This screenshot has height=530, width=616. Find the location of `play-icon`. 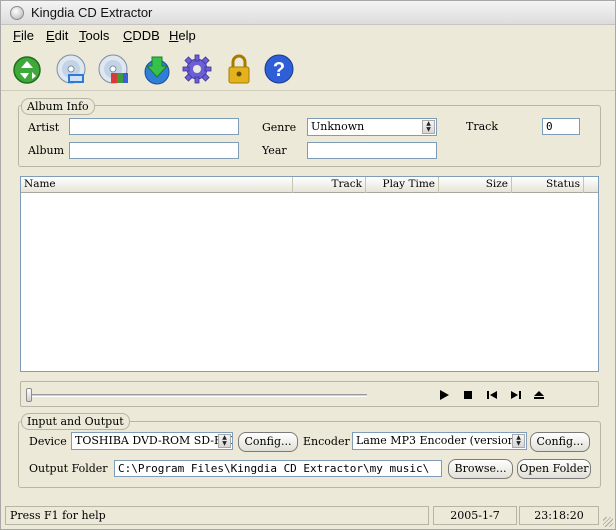

play-icon is located at coordinates (444, 395).